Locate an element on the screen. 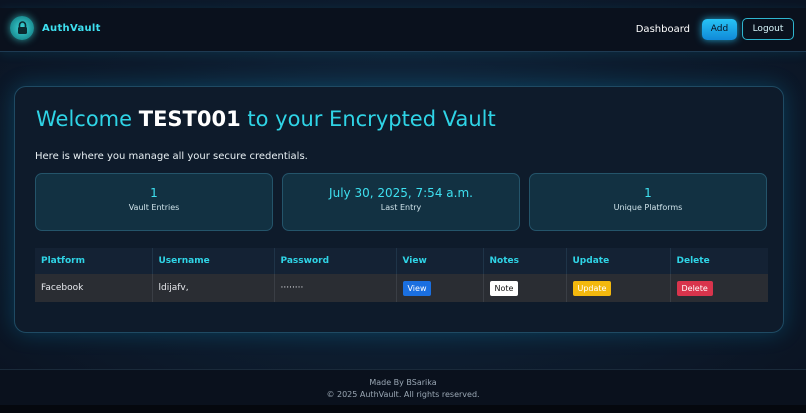 This screenshot has width=806, height=413. update-button: Update is located at coordinates (592, 288).